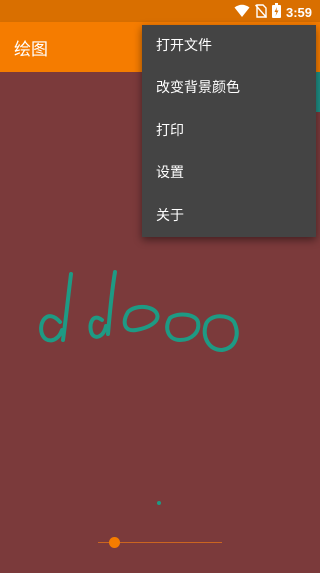  What do you see at coordinates (160, 543) in the screenshot?
I see `brush-size-slider` at bounding box center [160, 543].